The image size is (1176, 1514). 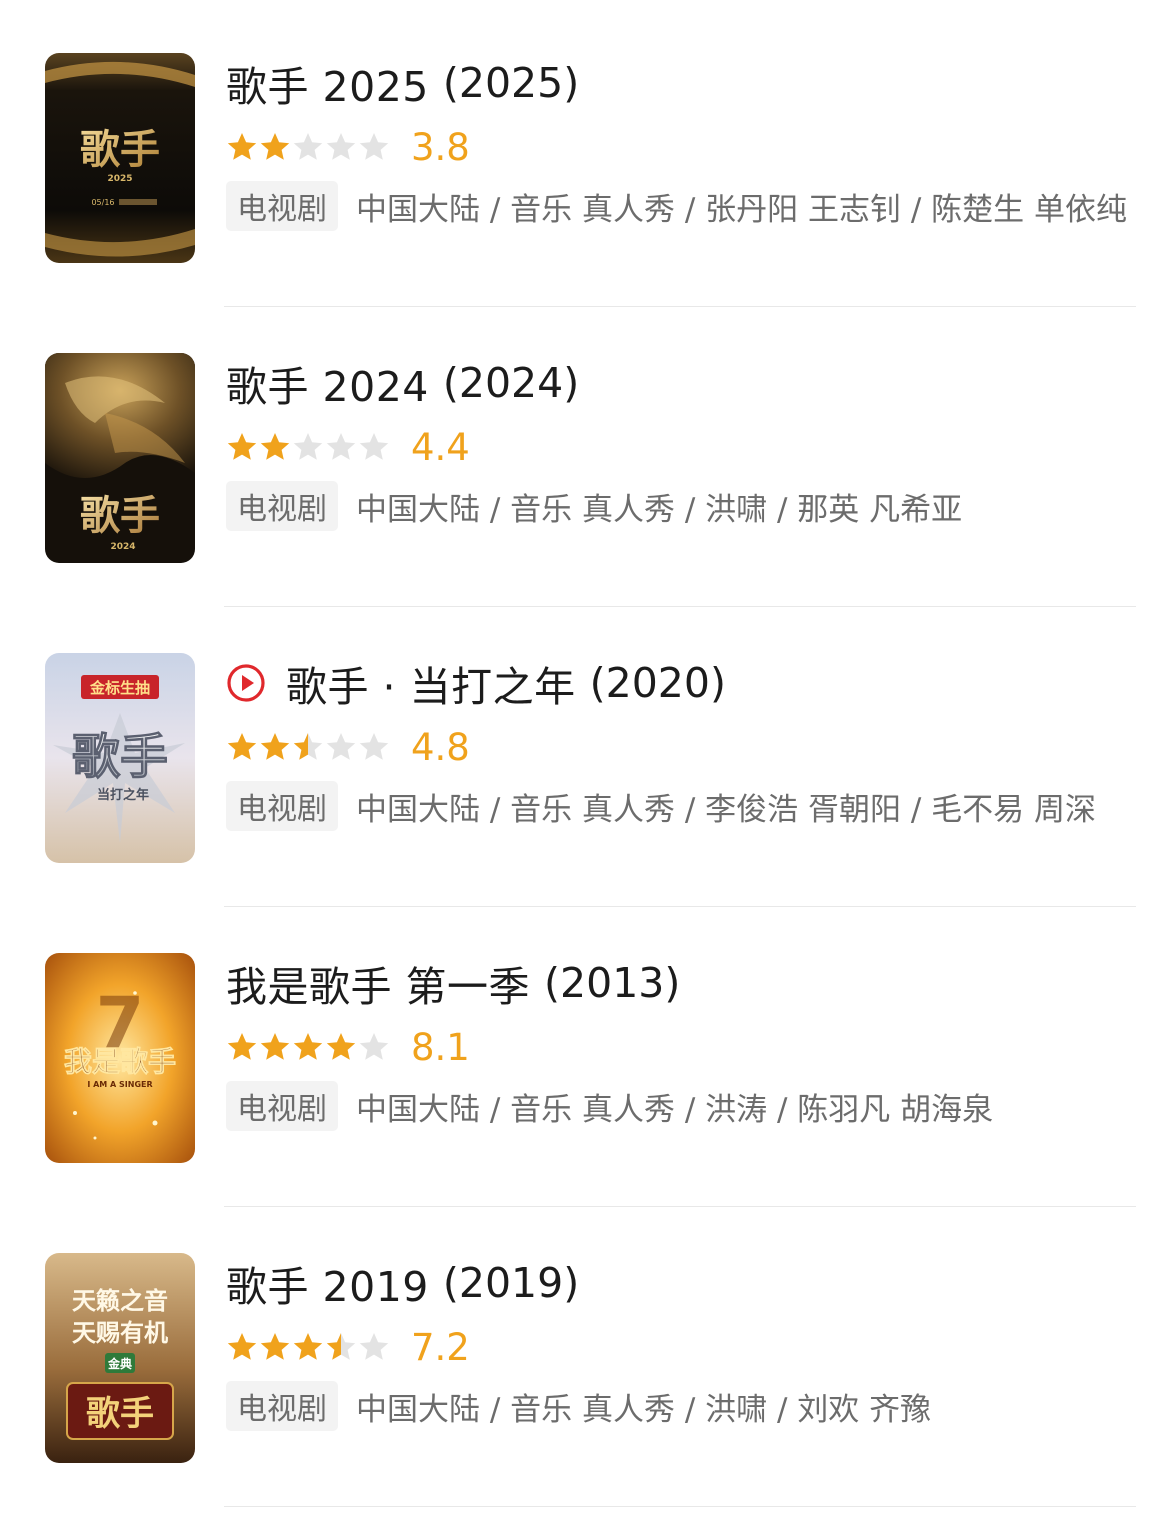 I want to click on item-info: 中国大陆 / 音乐 真人秀 / 李俊浩 胥朝阳 / 毛不易 周深, so click(x=726, y=809).